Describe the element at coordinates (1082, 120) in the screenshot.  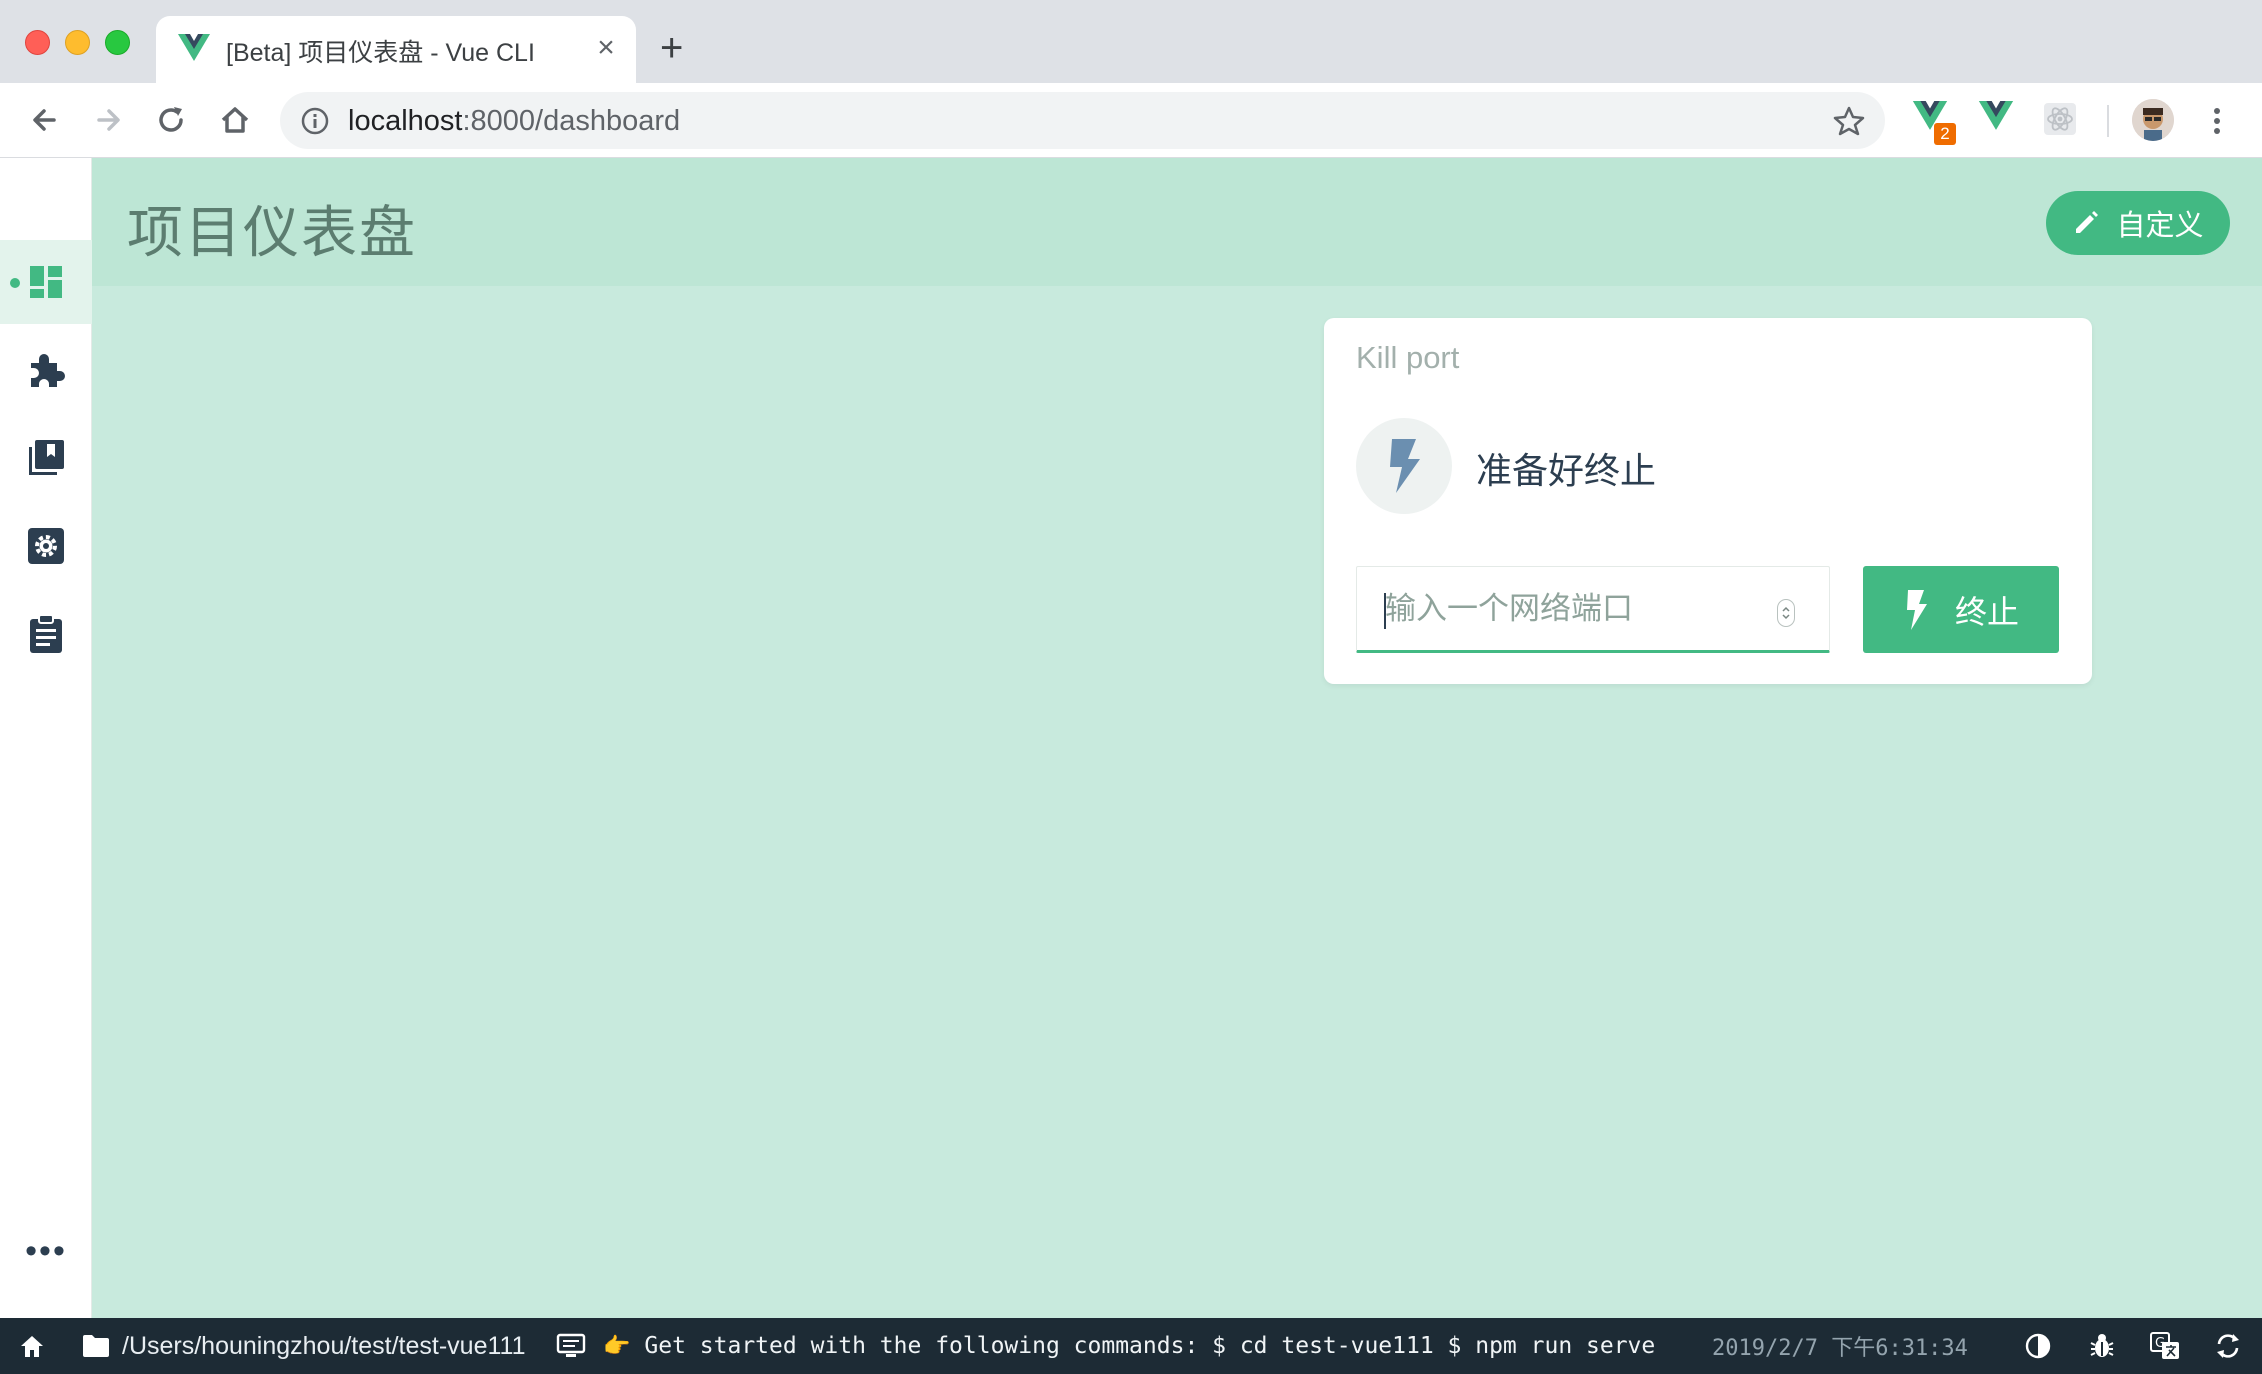
I see `address-bar: localhost:8000/dashboard` at that location.